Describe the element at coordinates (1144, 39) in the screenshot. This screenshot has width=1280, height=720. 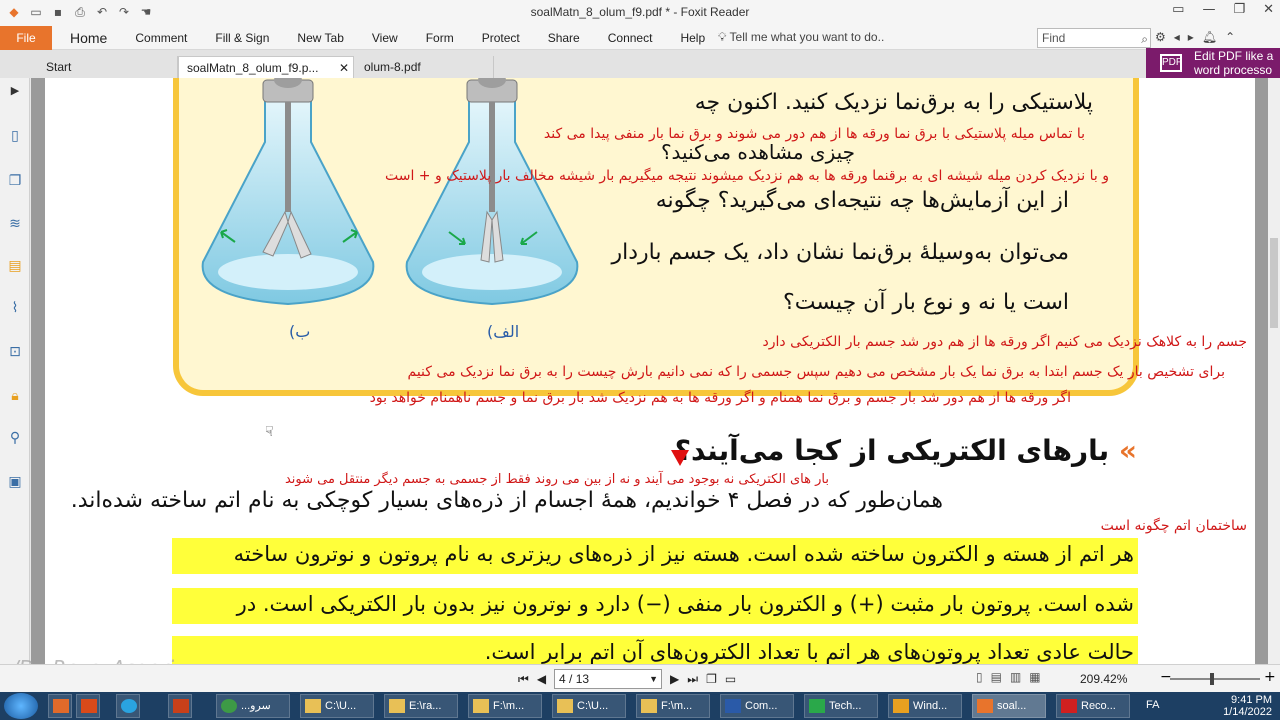
I see `search-icon: ⌕` at that location.